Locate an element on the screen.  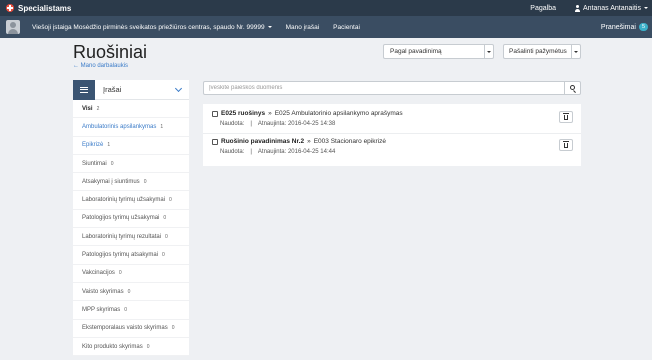
sidebar-item-all: Visi 2 is located at coordinates (131, 109).